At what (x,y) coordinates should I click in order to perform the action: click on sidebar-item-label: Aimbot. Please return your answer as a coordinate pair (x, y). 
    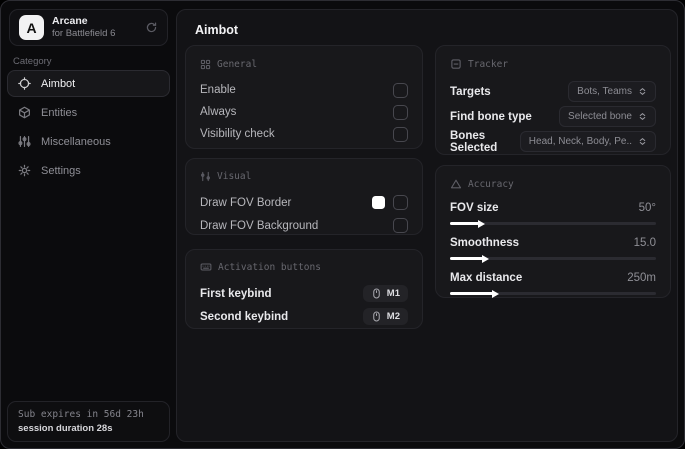
    Looking at the image, I should click on (58, 83).